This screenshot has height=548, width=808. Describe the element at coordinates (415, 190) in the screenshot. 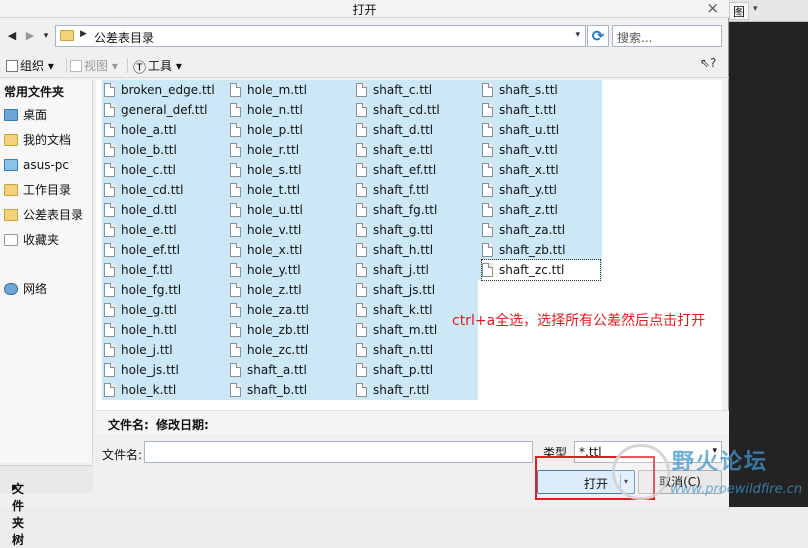

I see `file-item: shaft_f.ttl` at that location.